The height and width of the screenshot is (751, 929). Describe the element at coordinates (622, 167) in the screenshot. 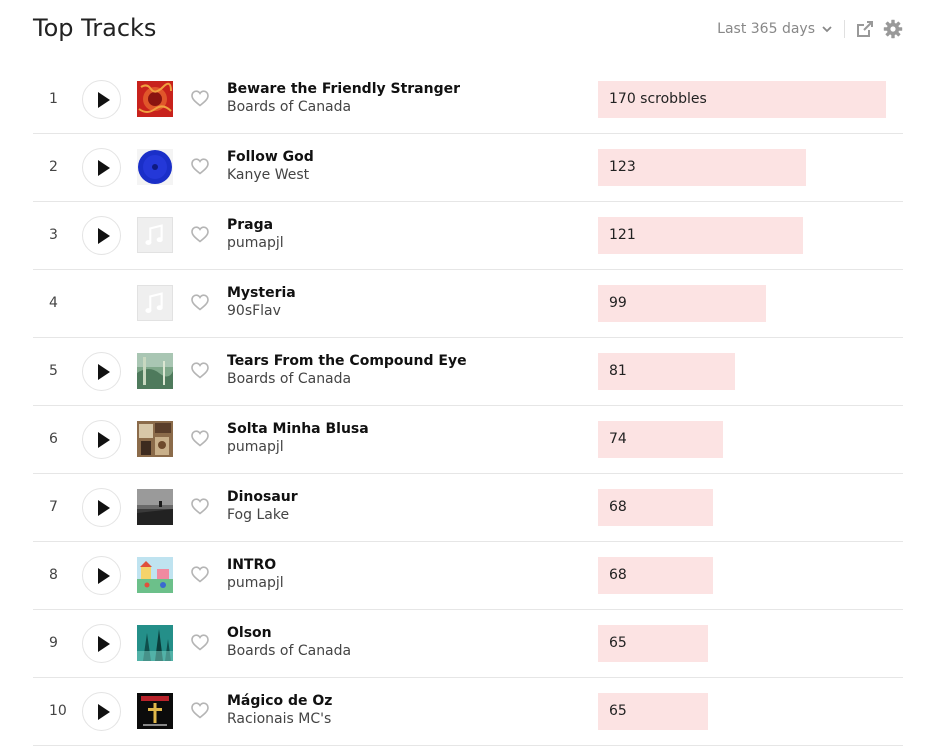

I see `scrobble-count: 123` at that location.